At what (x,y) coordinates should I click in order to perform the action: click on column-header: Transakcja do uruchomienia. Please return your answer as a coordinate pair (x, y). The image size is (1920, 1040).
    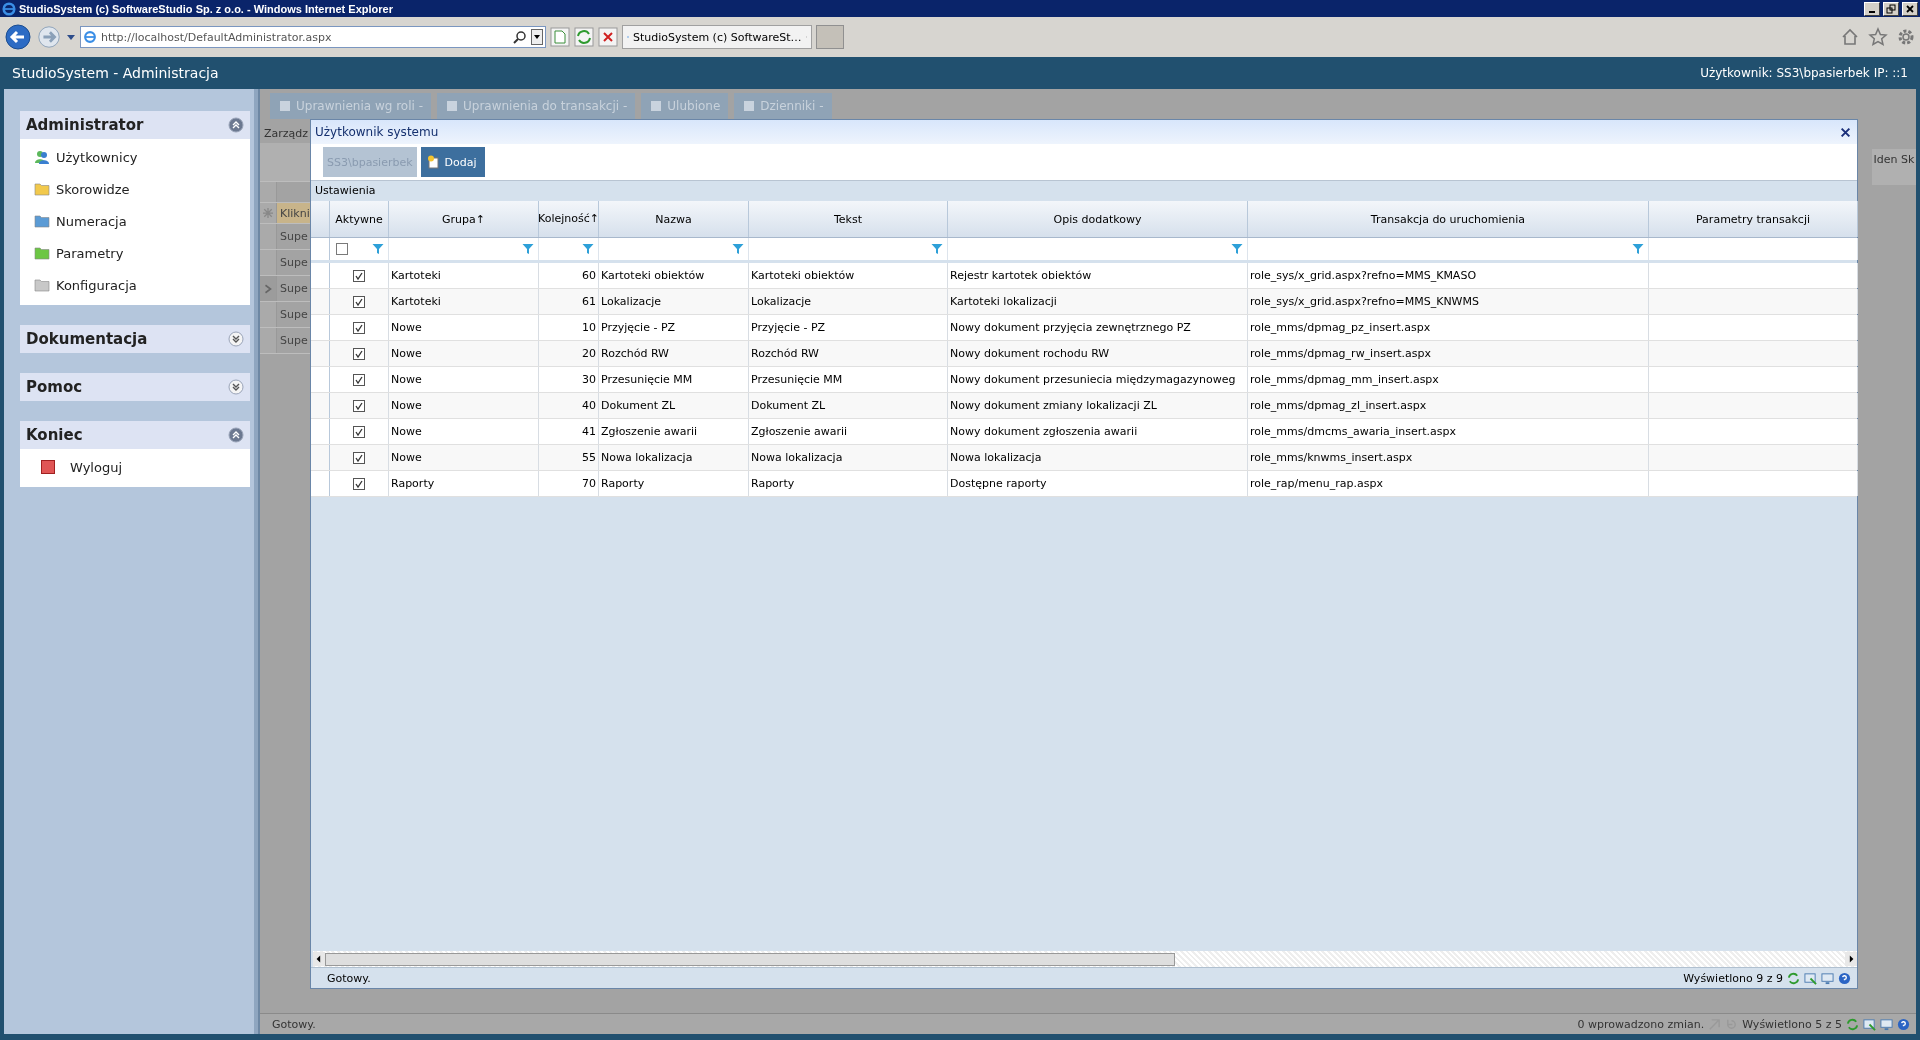
    Looking at the image, I should click on (1448, 219).